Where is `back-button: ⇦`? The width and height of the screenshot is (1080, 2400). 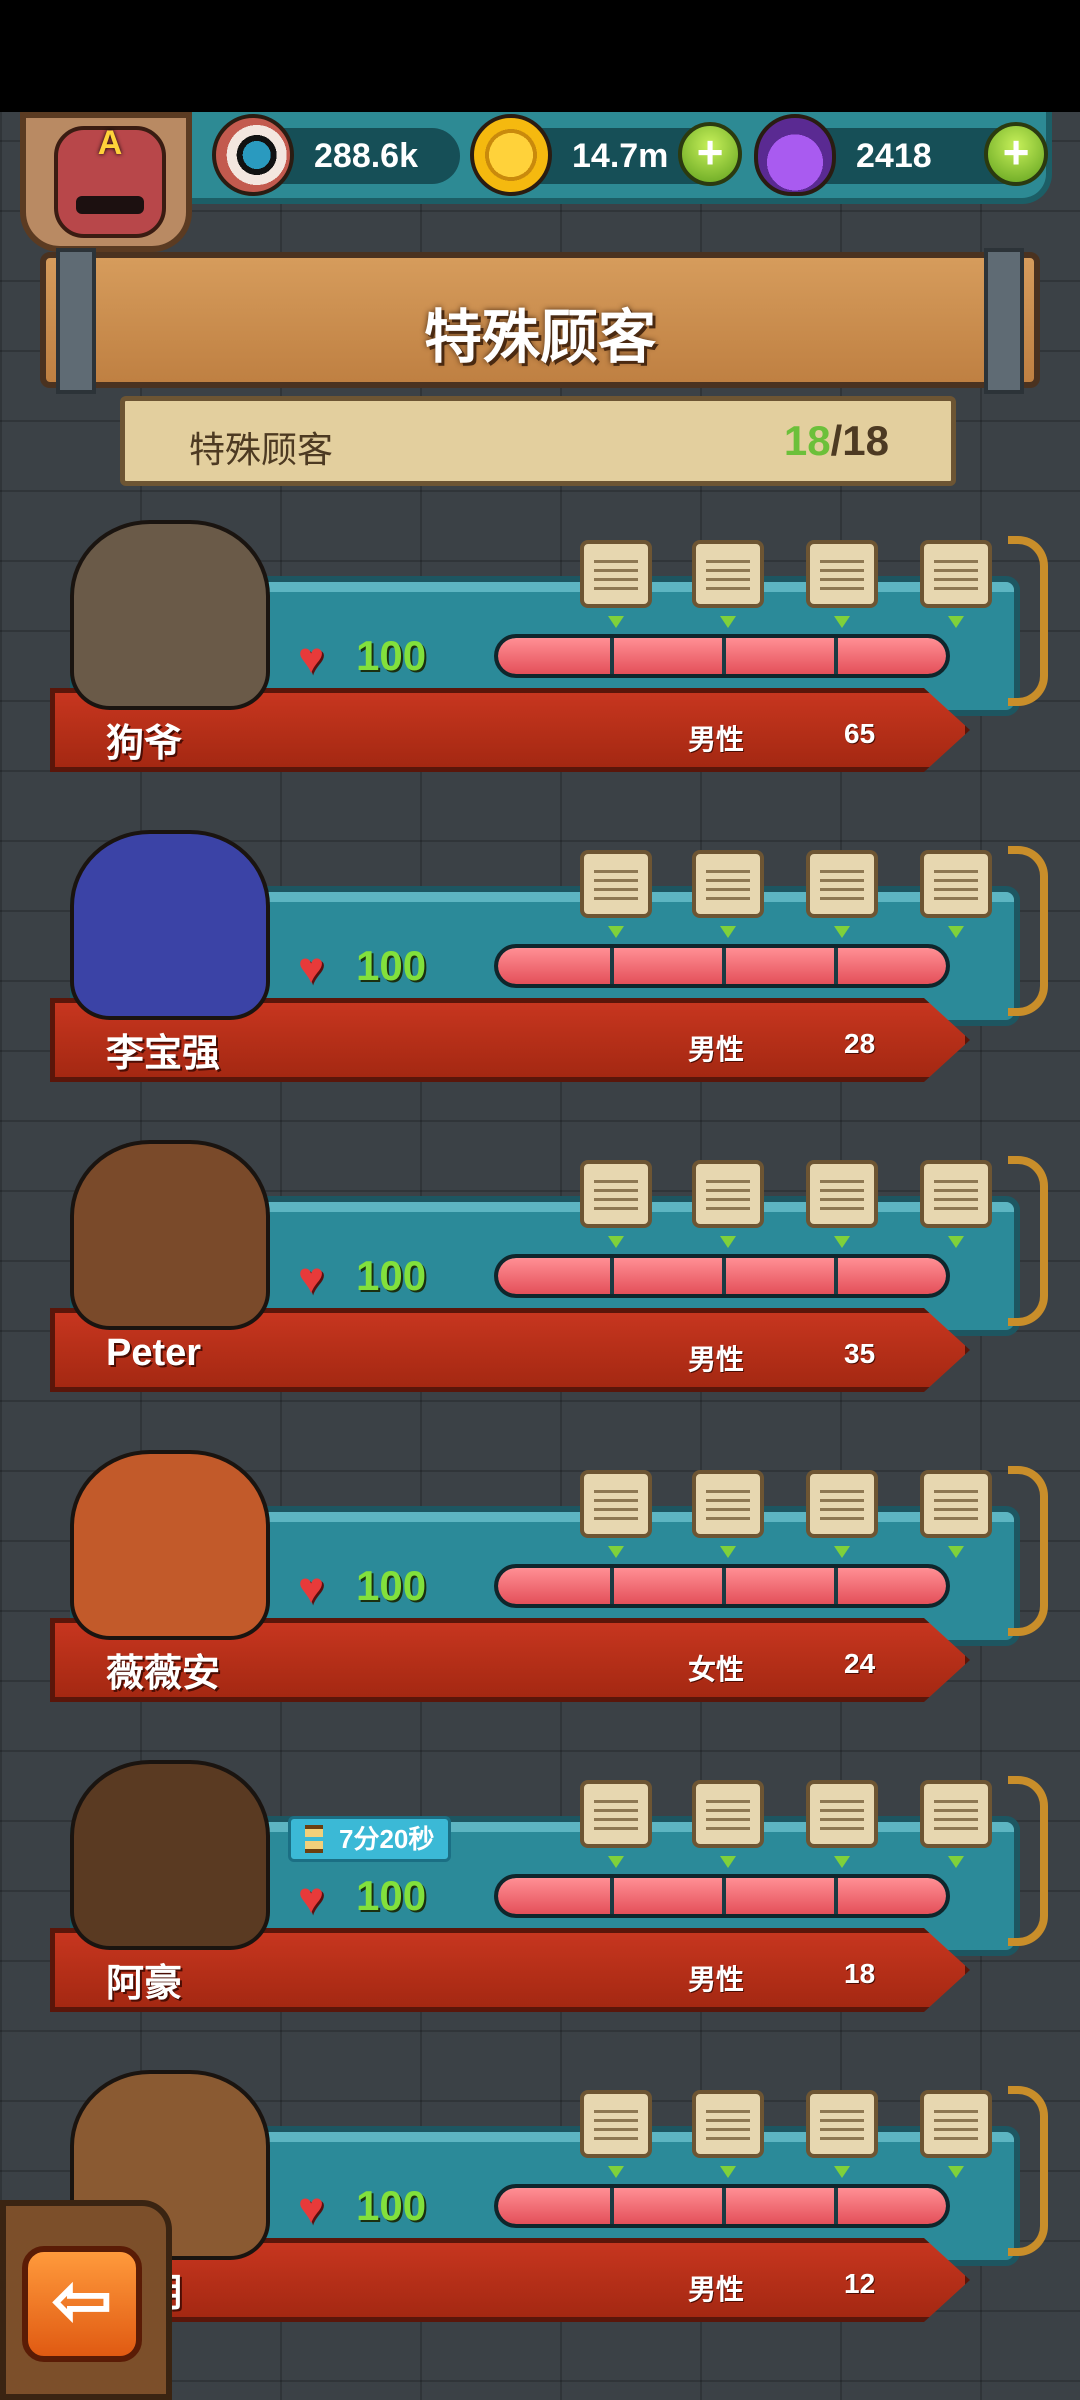
back-button: ⇦ is located at coordinates (82, 2304).